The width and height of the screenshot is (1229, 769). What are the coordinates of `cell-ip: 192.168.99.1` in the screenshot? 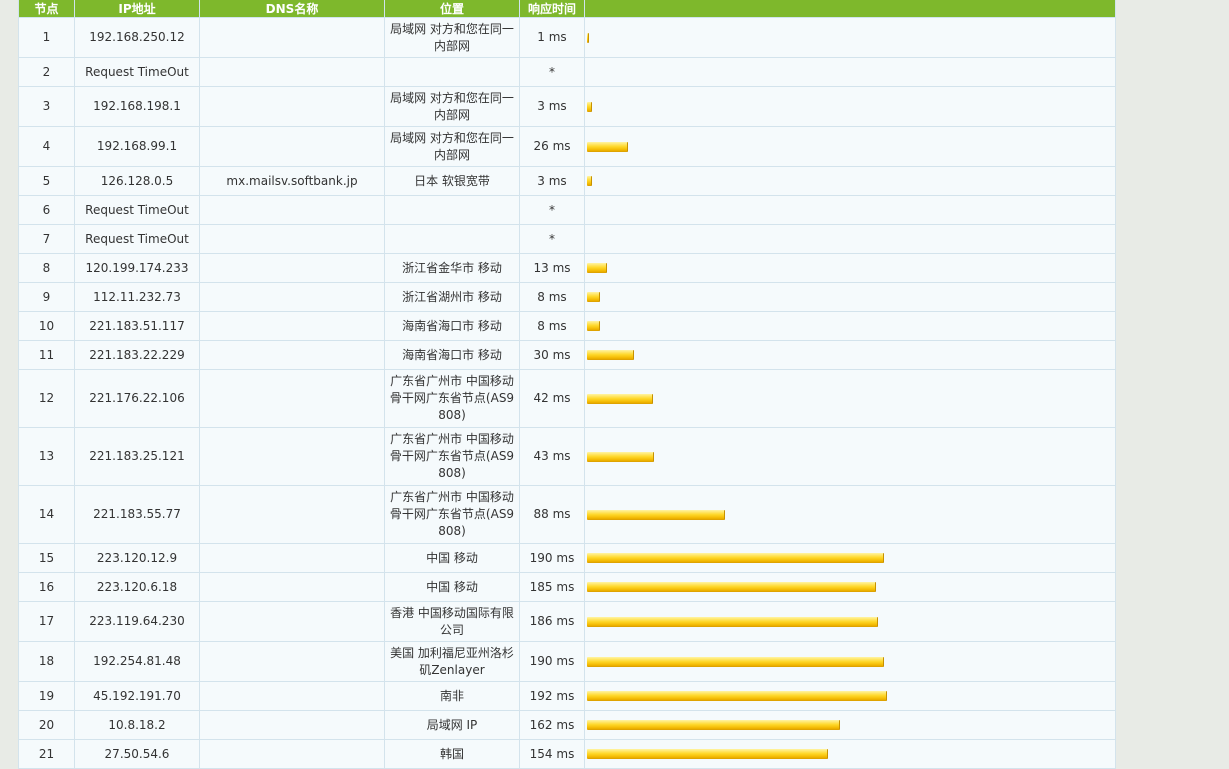 It's located at (137, 146).